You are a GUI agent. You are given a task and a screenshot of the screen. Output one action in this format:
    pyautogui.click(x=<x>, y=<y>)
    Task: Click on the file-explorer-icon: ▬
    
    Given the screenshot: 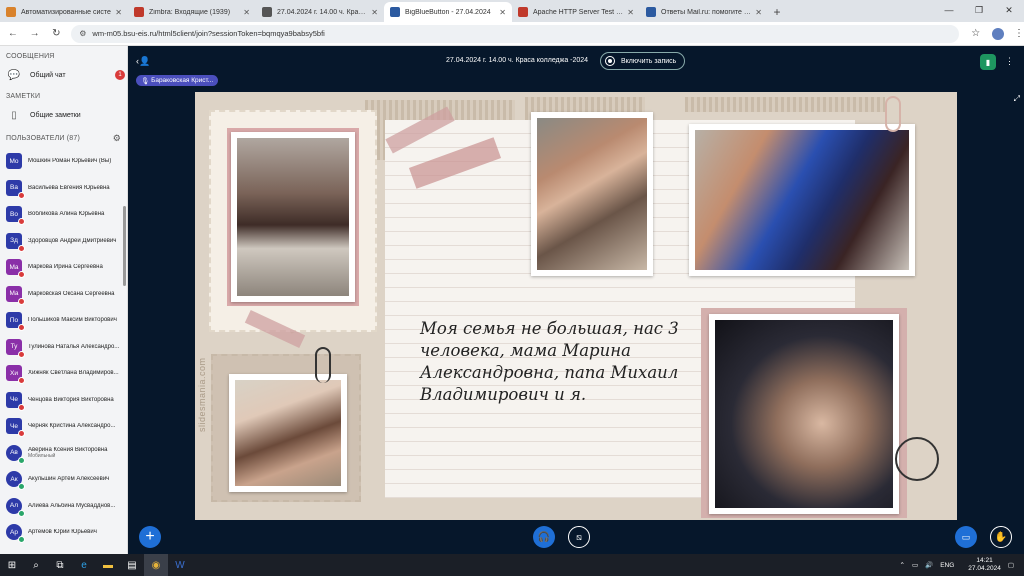 What is the action you would take?
    pyautogui.click(x=108, y=565)
    